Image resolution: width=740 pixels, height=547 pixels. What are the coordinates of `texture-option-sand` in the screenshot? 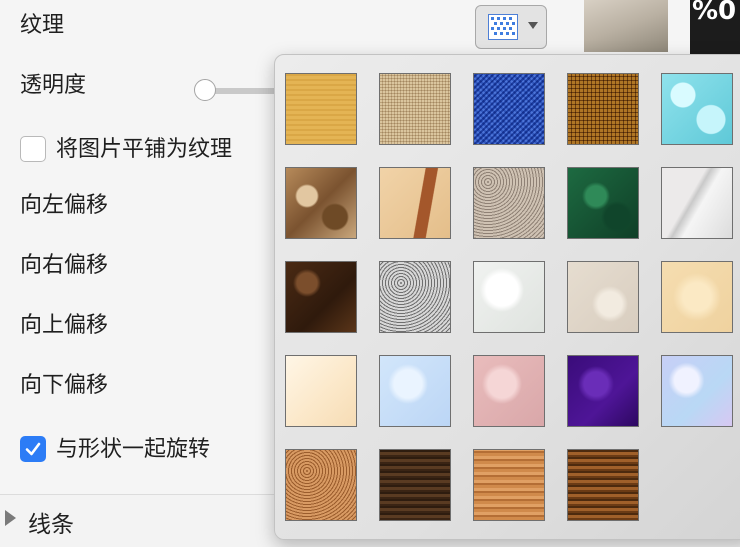 It's located at (603, 297).